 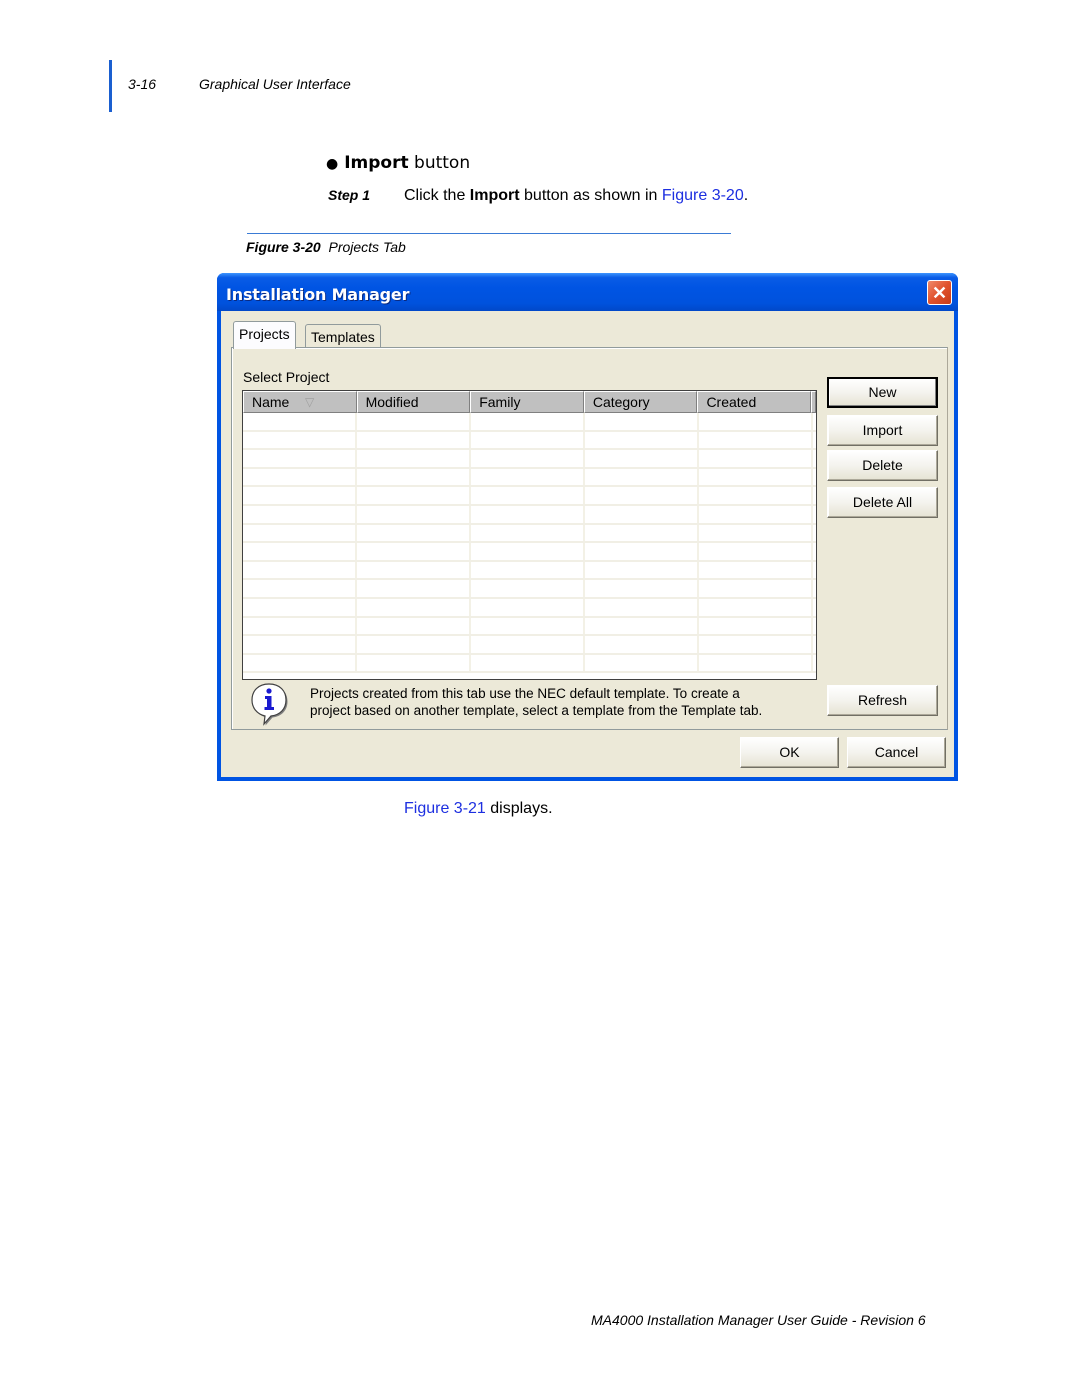 What do you see at coordinates (376, 163) in the screenshot?
I see `bullet-bold: Import` at bounding box center [376, 163].